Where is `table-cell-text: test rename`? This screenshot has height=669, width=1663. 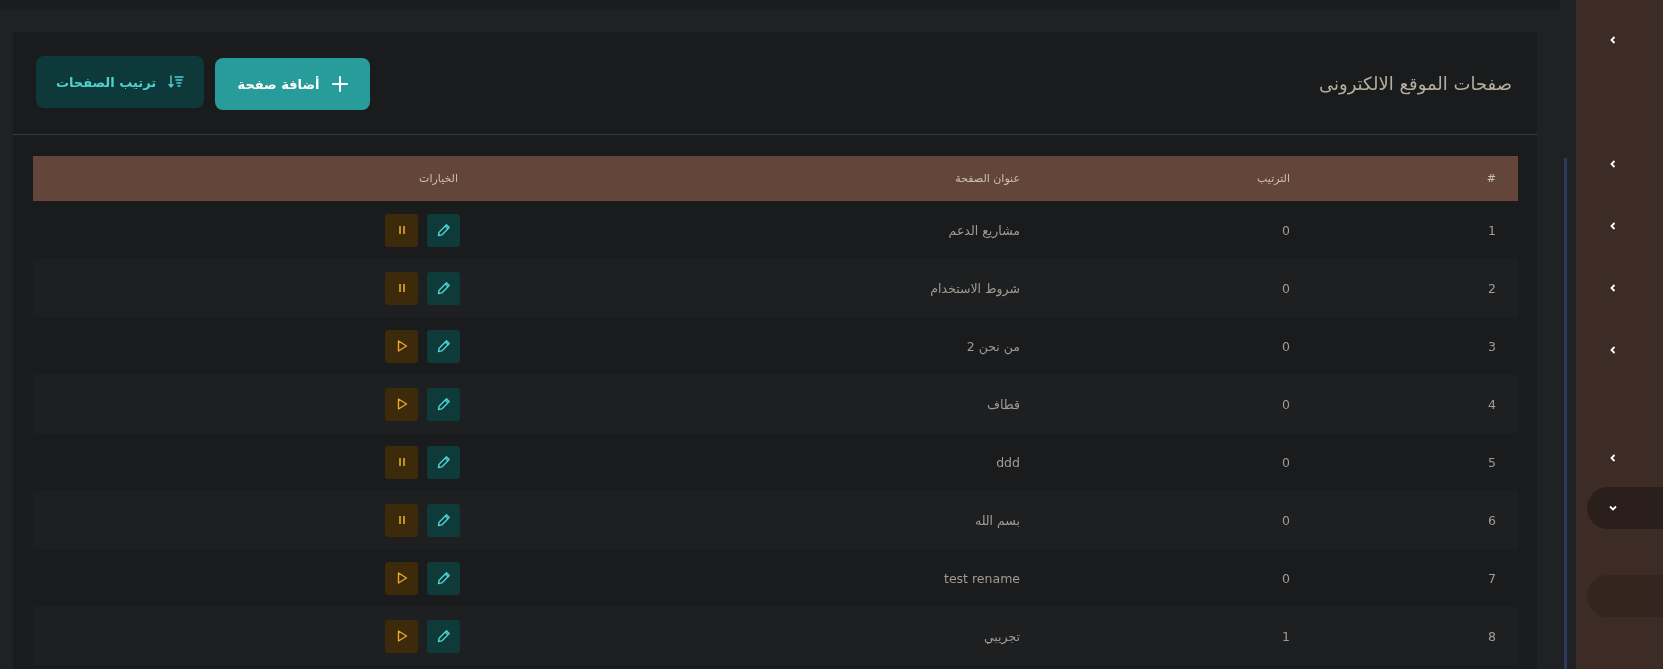 table-cell-text: test rename is located at coordinates (981, 578).